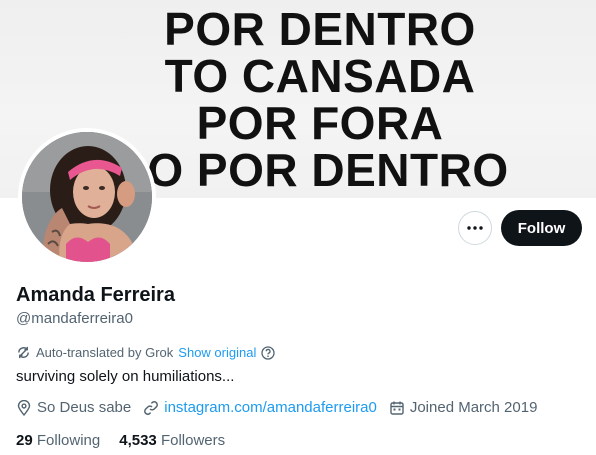 Image resolution: width=596 pixels, height=455 pixels. I want to click on translate-icon, so click(23, 352).